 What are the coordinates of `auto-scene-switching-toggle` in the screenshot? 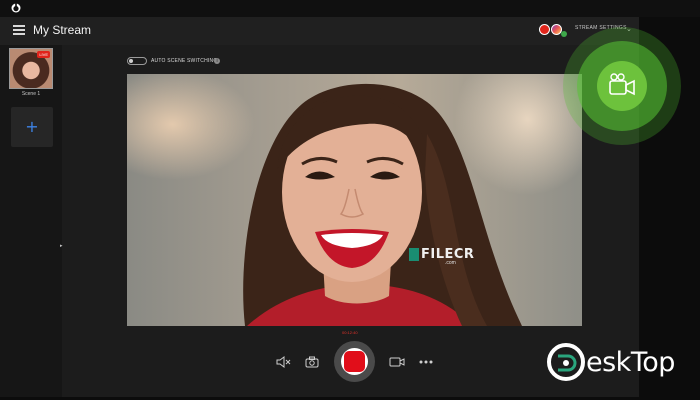 It's located at (137, 61).